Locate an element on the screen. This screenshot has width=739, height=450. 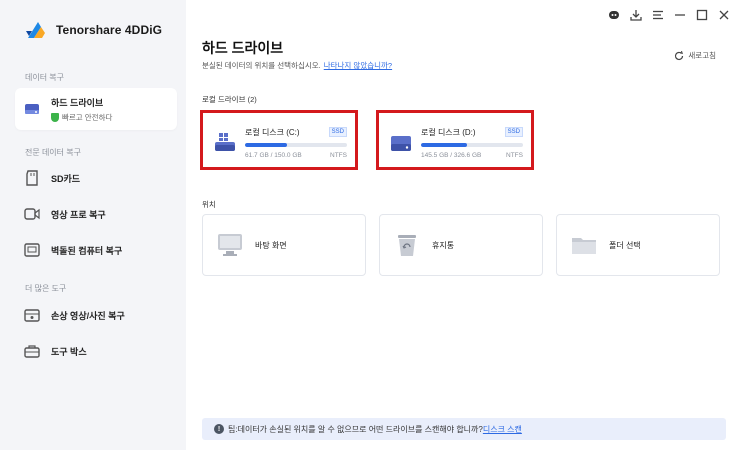
page-subtitle: 분실된 데이터의 위치를 선택하십시오. 나타나지 않았습니까? is located at coordinates (297, 65).